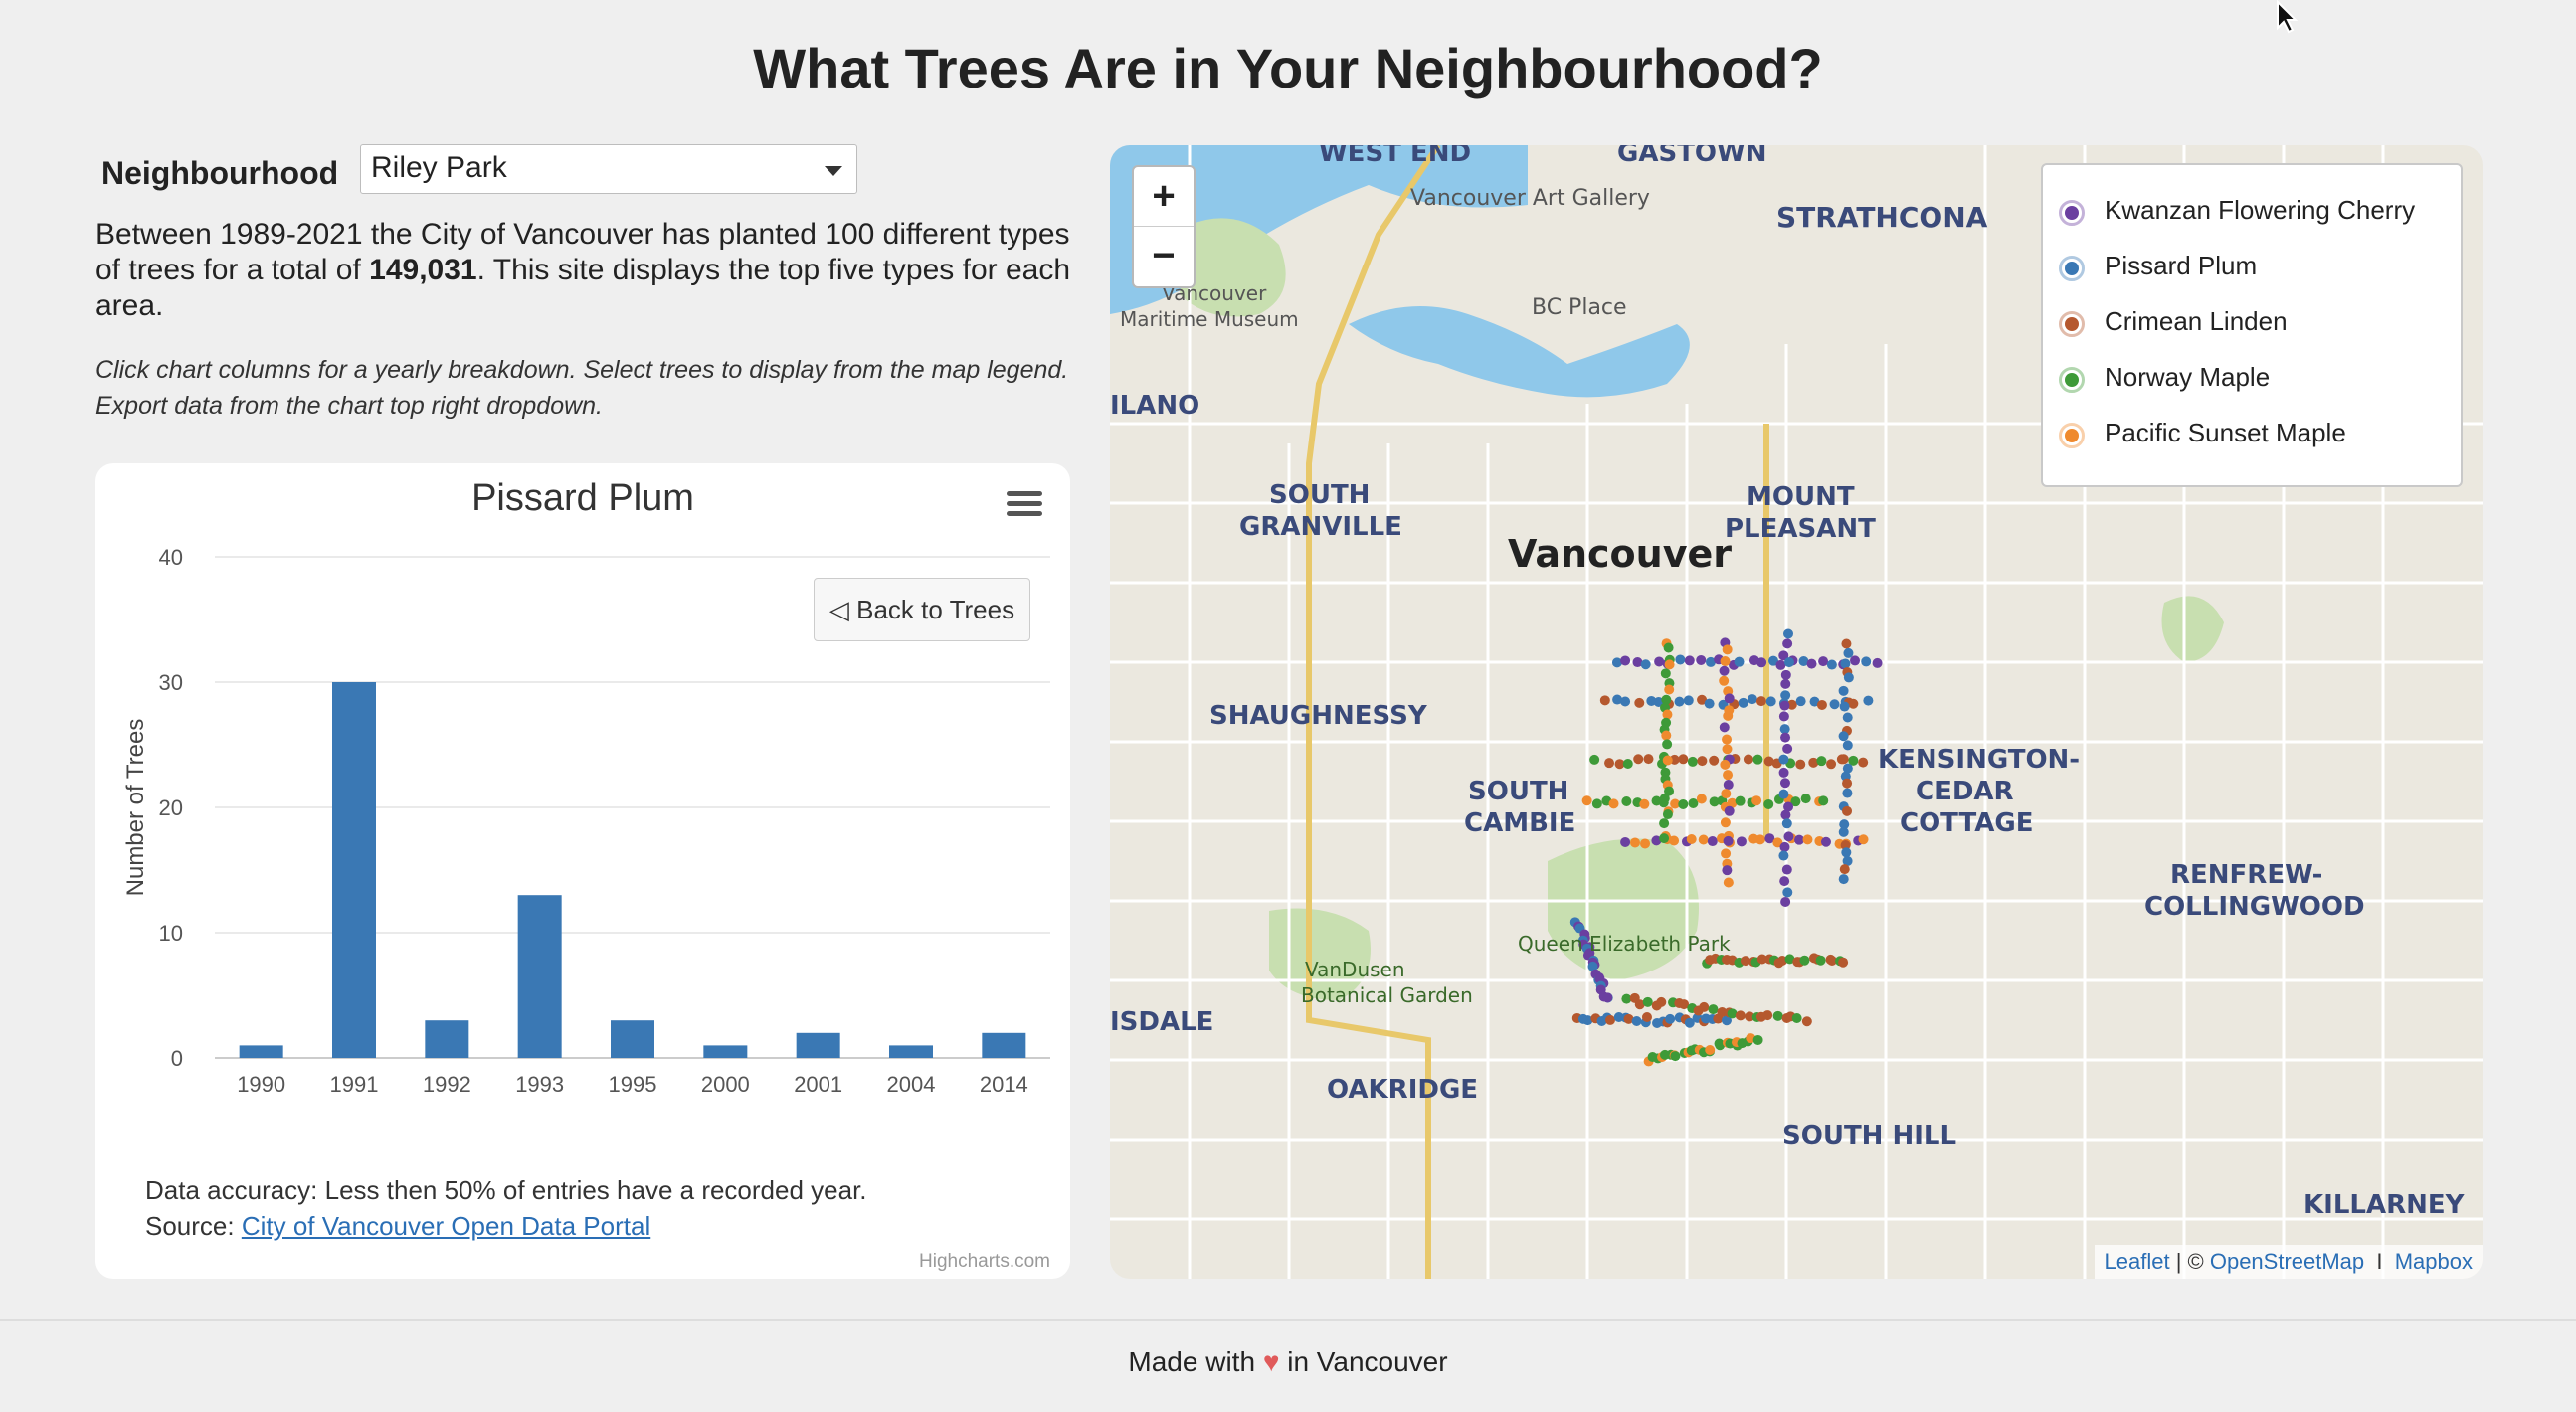 The image size is (2576, 1412). What do you see at coordinates (1024, 506) in the screenshot?
I see `hamburger-menu-icon` at bounding box center [1024, 506].